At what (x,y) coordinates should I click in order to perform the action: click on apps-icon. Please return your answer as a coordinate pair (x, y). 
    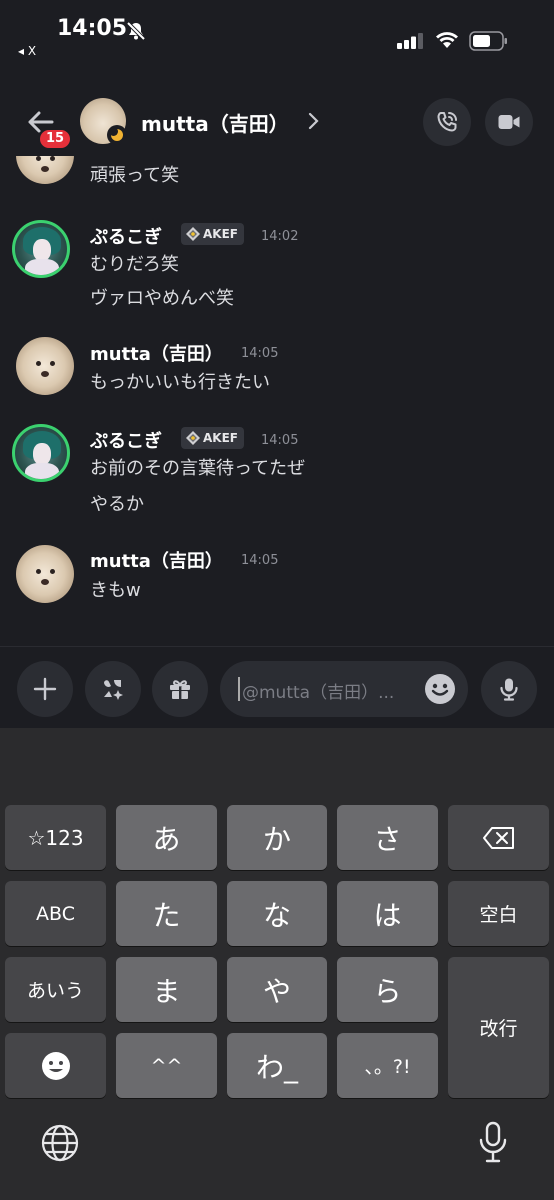
    Looking at the image, I should click on (113, 690).